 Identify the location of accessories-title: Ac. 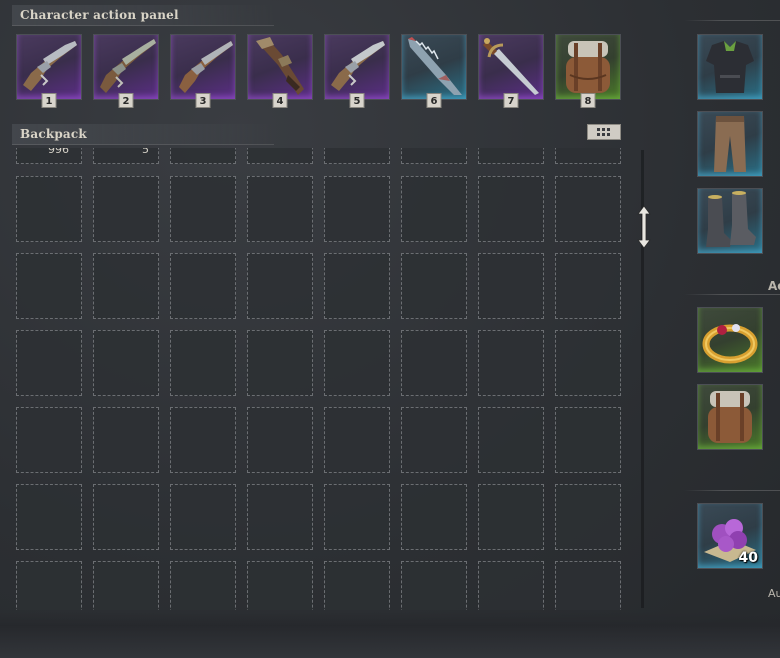
(774, 286).